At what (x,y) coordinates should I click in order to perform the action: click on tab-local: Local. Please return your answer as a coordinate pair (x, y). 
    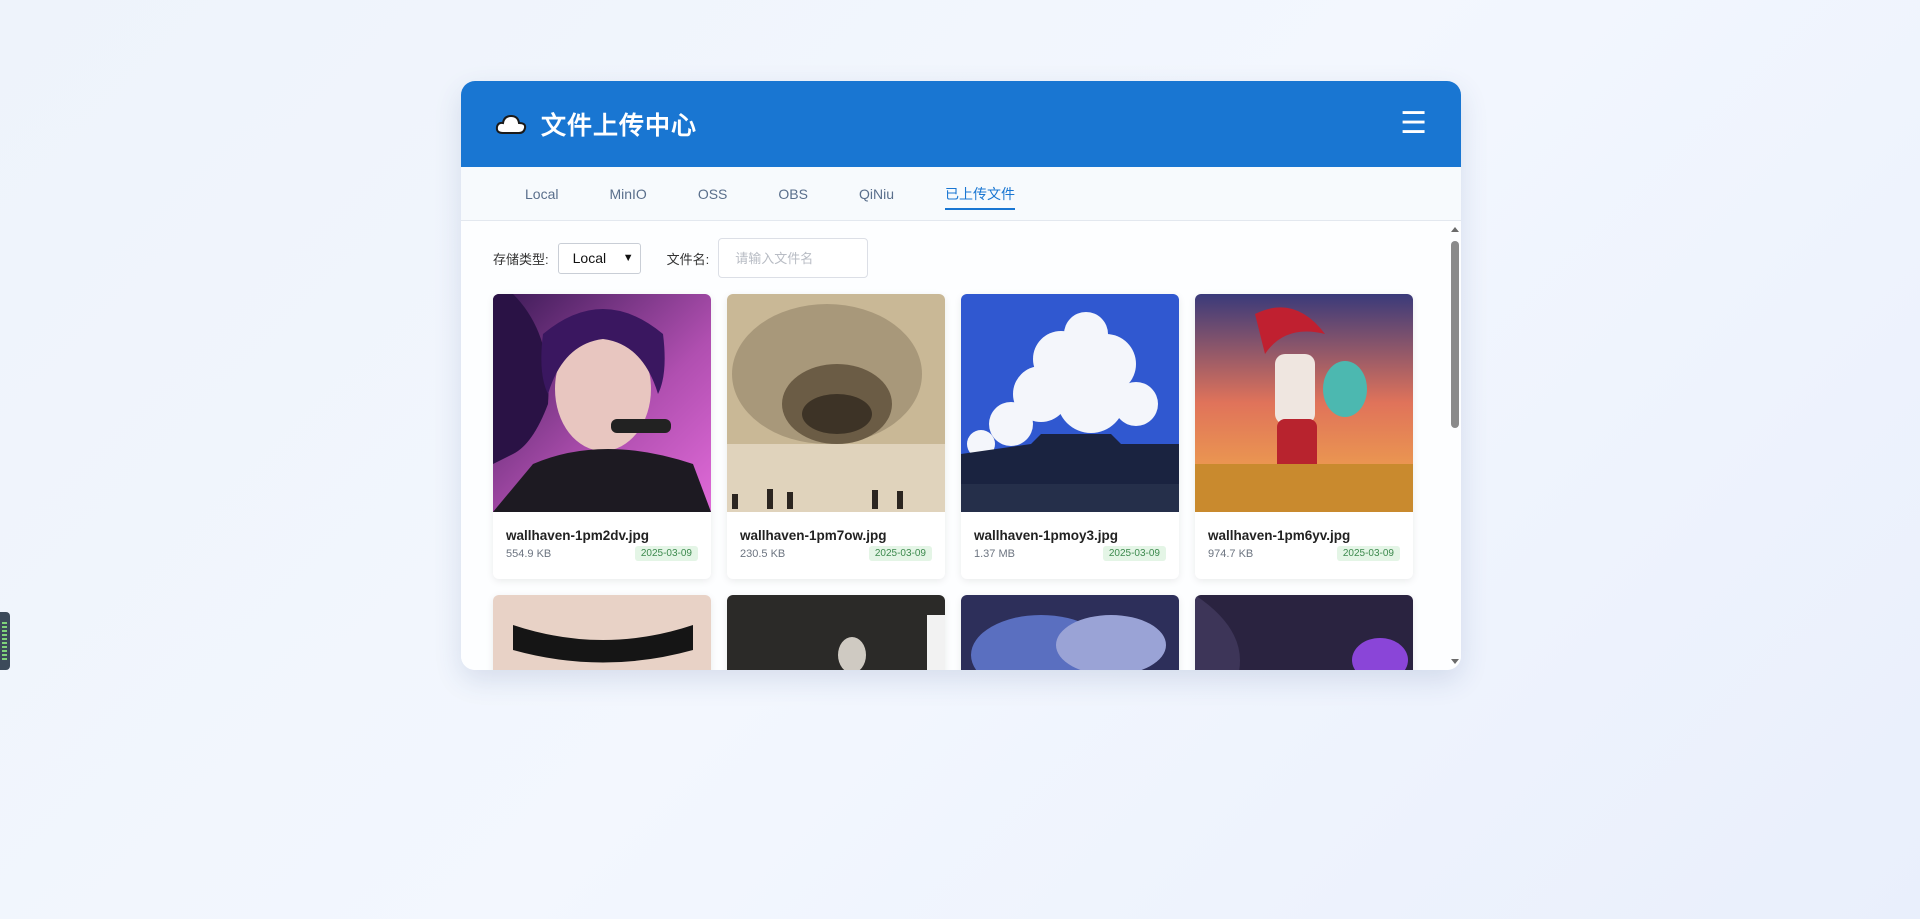
    Looking at the image, I should click on (541, 194).